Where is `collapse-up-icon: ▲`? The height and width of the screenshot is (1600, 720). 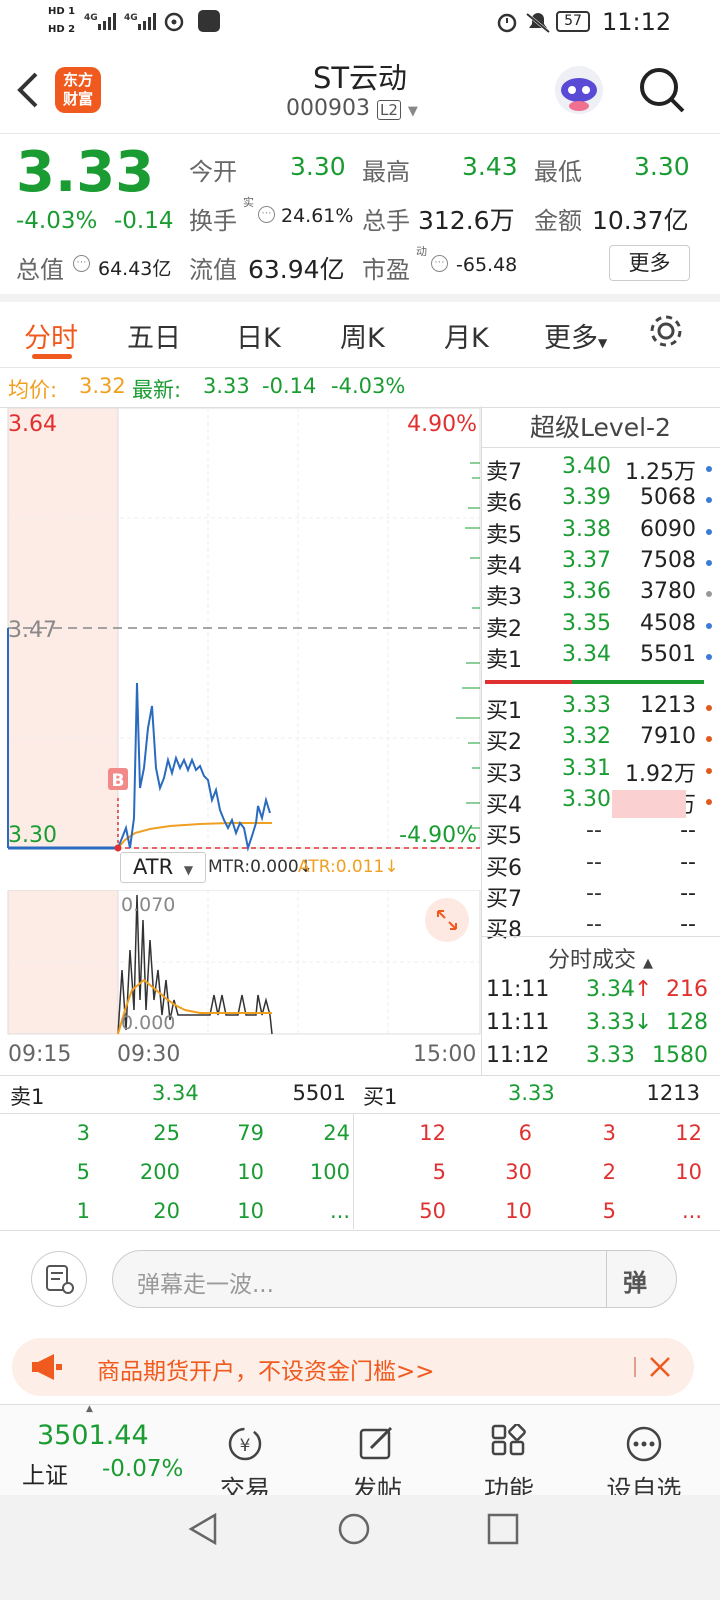
collapse-up-icon: ▲ is located at coordinates (89, 1409).